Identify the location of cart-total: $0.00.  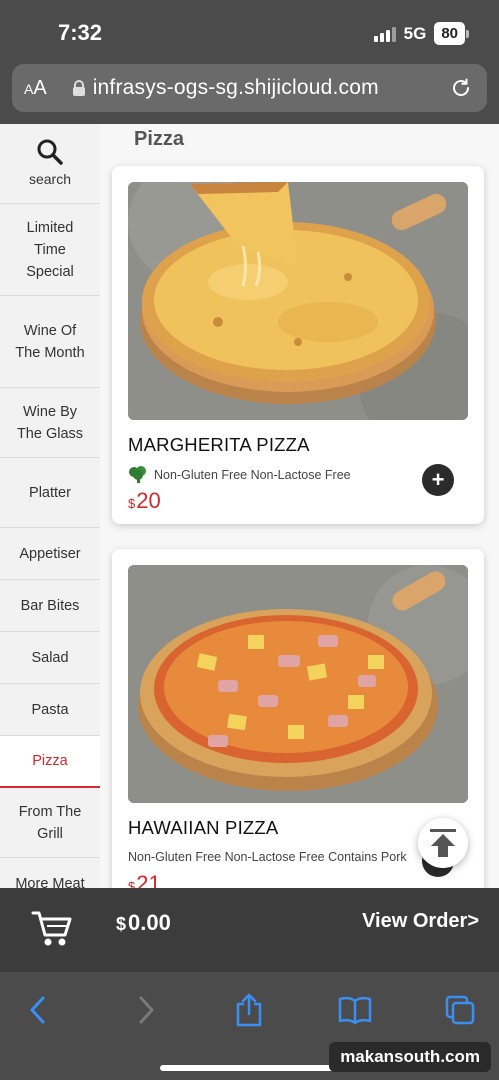
(143, 922).